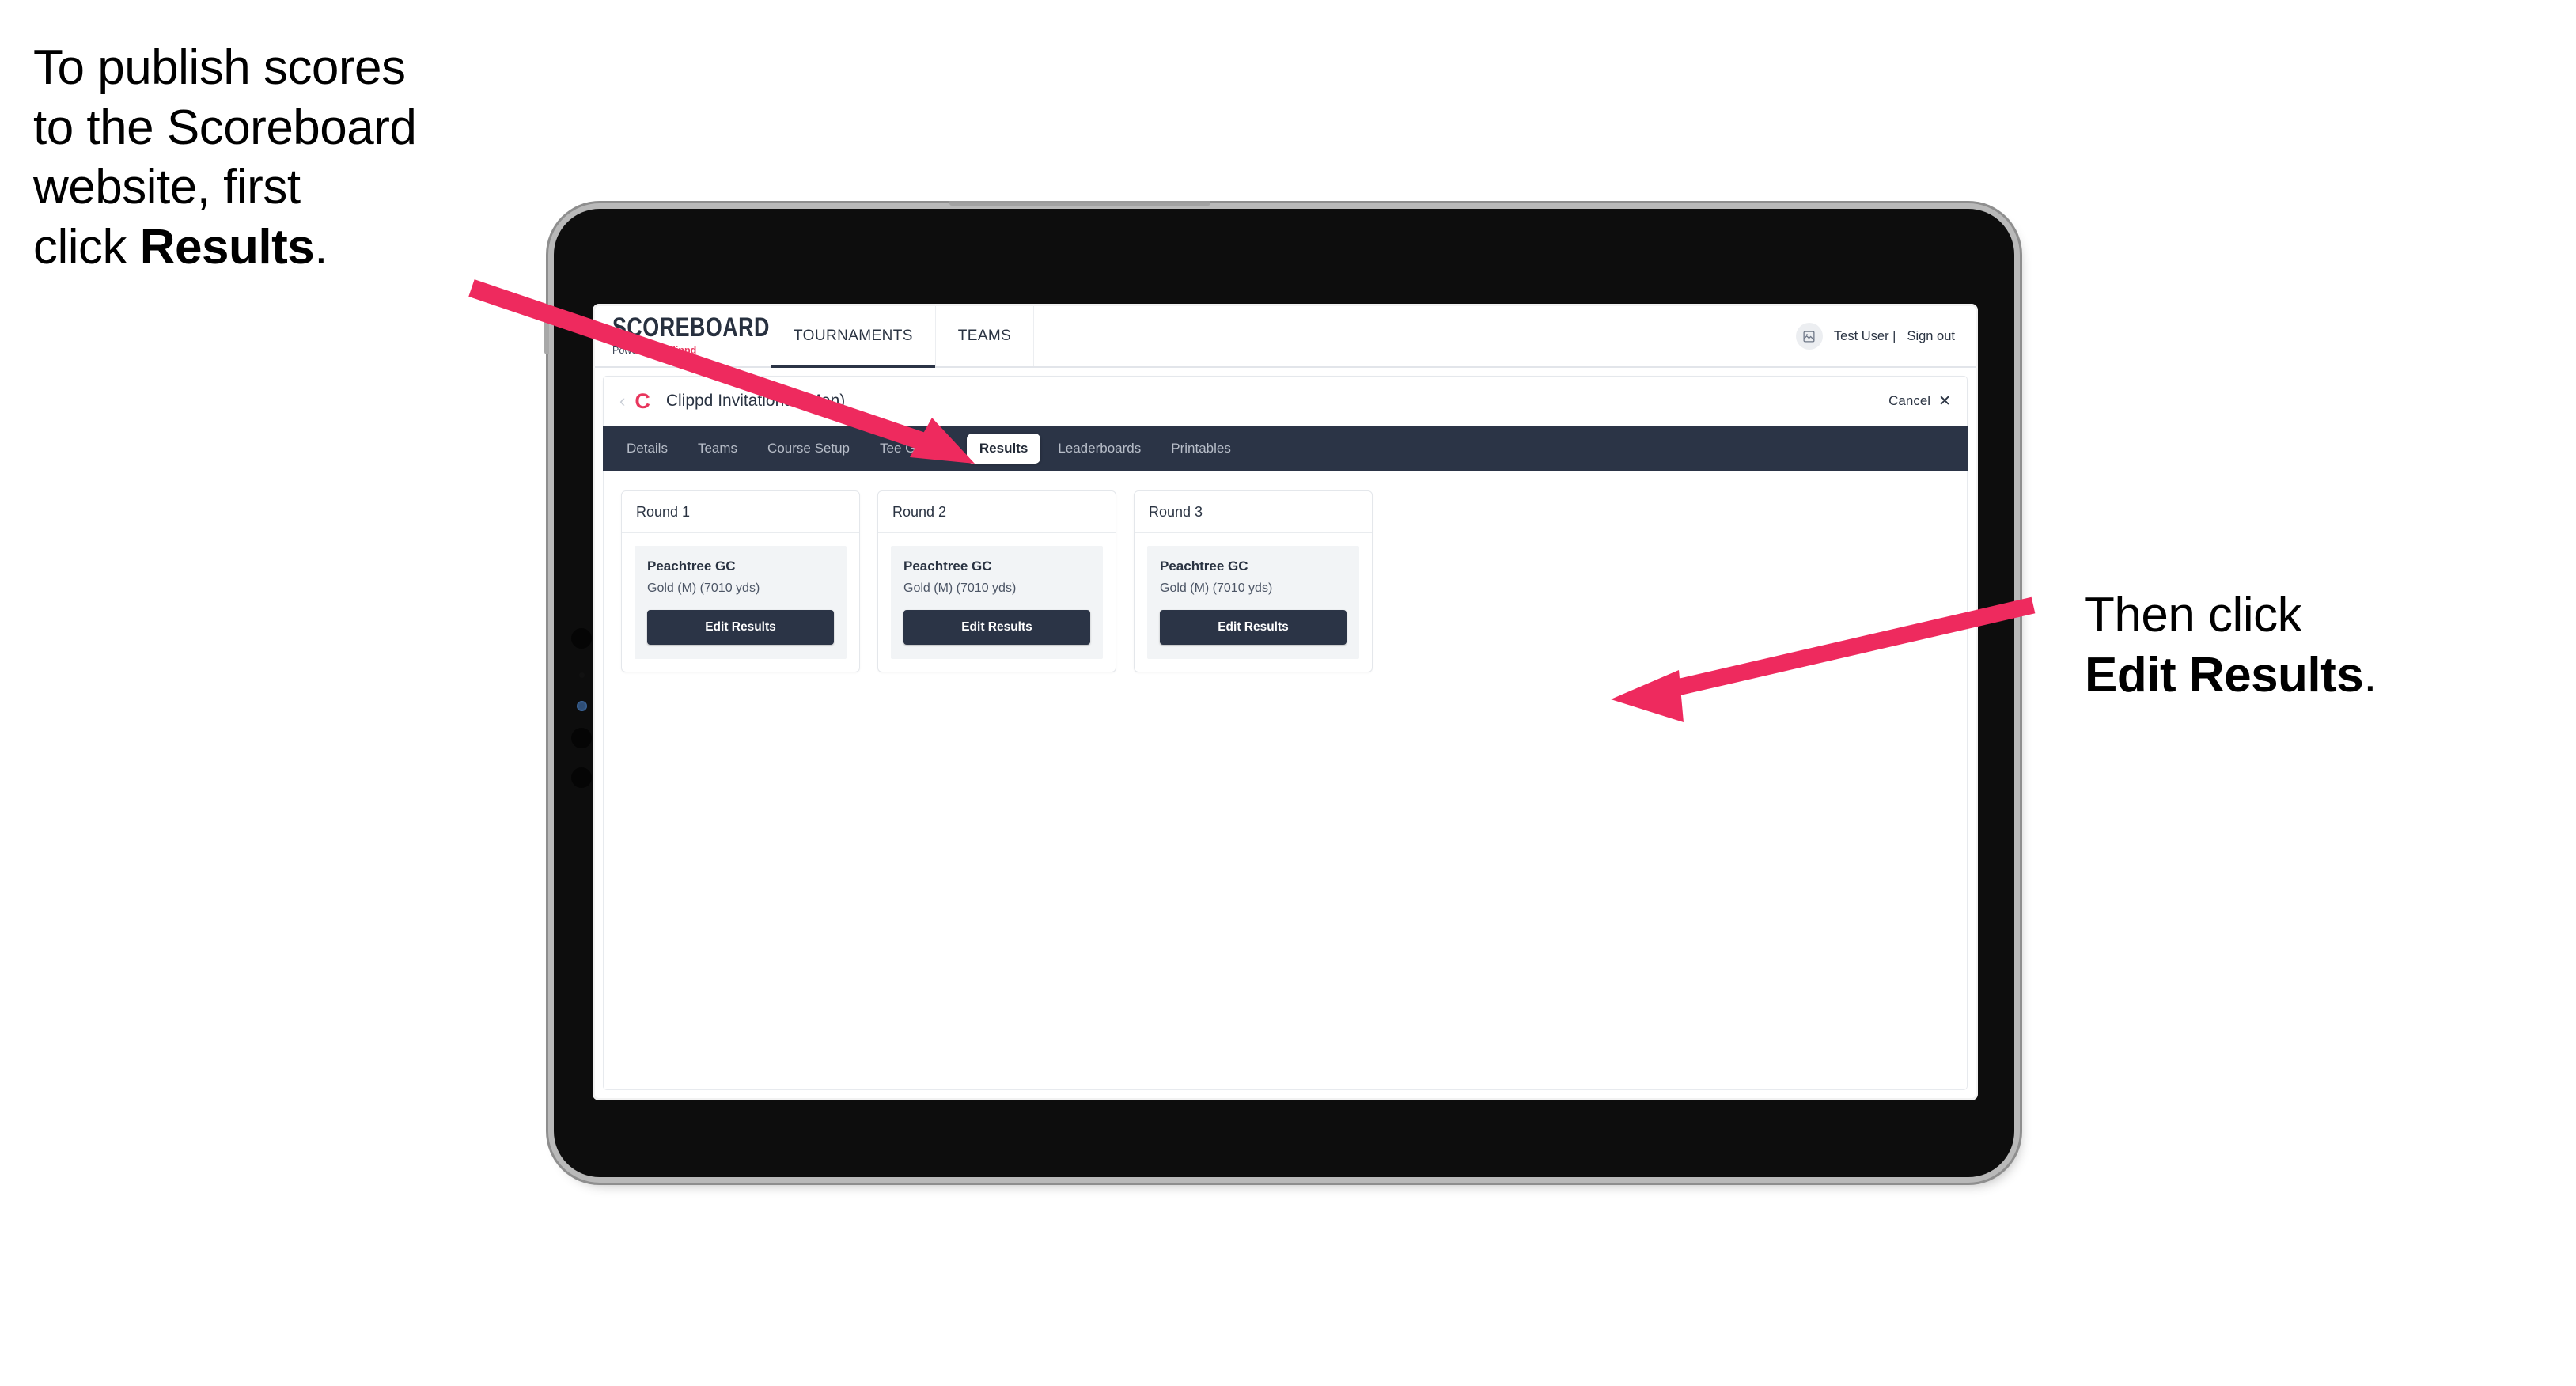  I want to click on instruction-left-line4: click Results., so click(286, 248).